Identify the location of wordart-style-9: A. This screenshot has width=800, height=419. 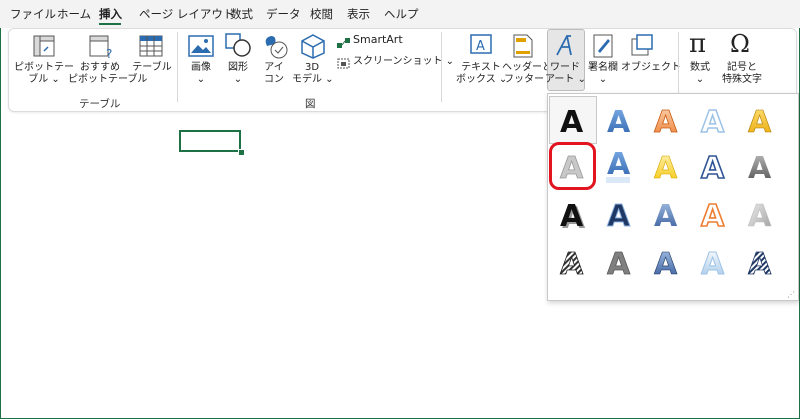
(714, 166).